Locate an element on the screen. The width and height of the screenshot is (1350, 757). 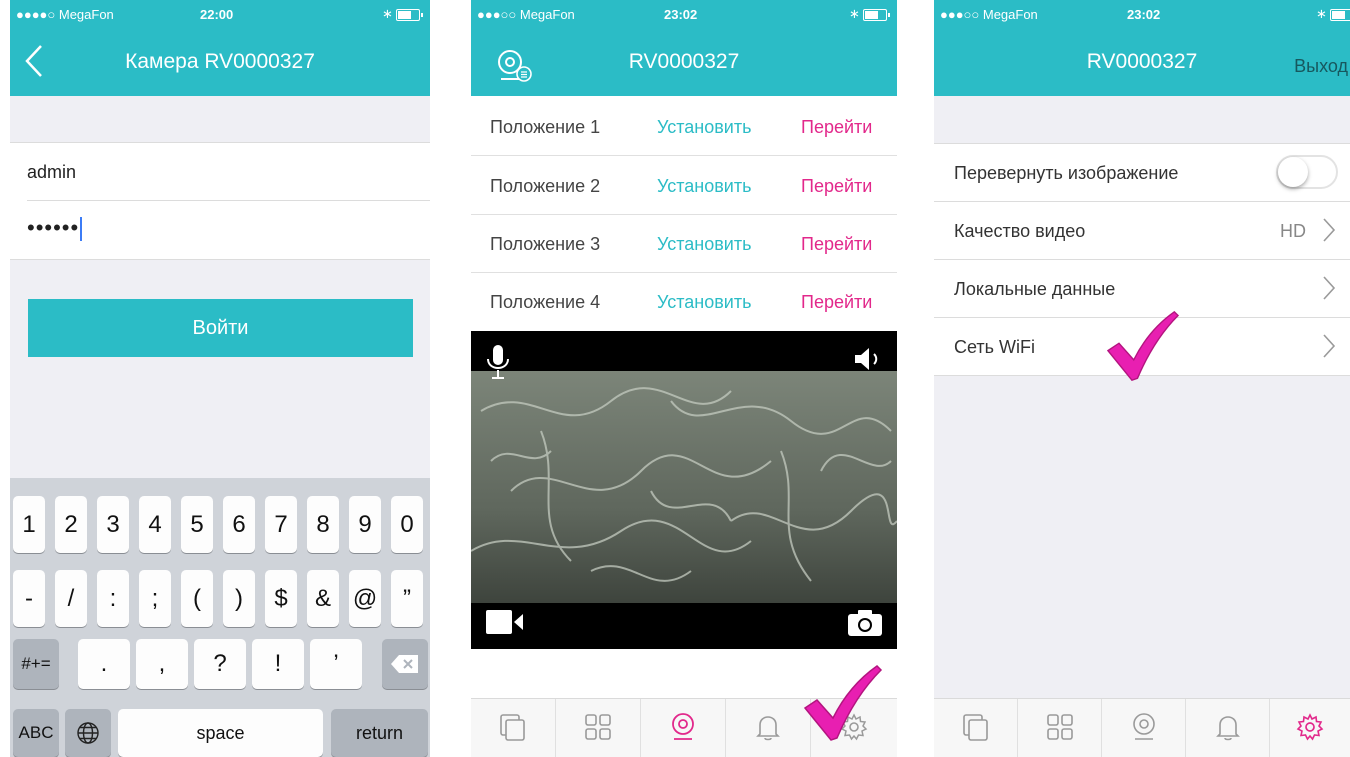
nav-bar: RV0000327 Выход is located at coordinates (1142, 62).